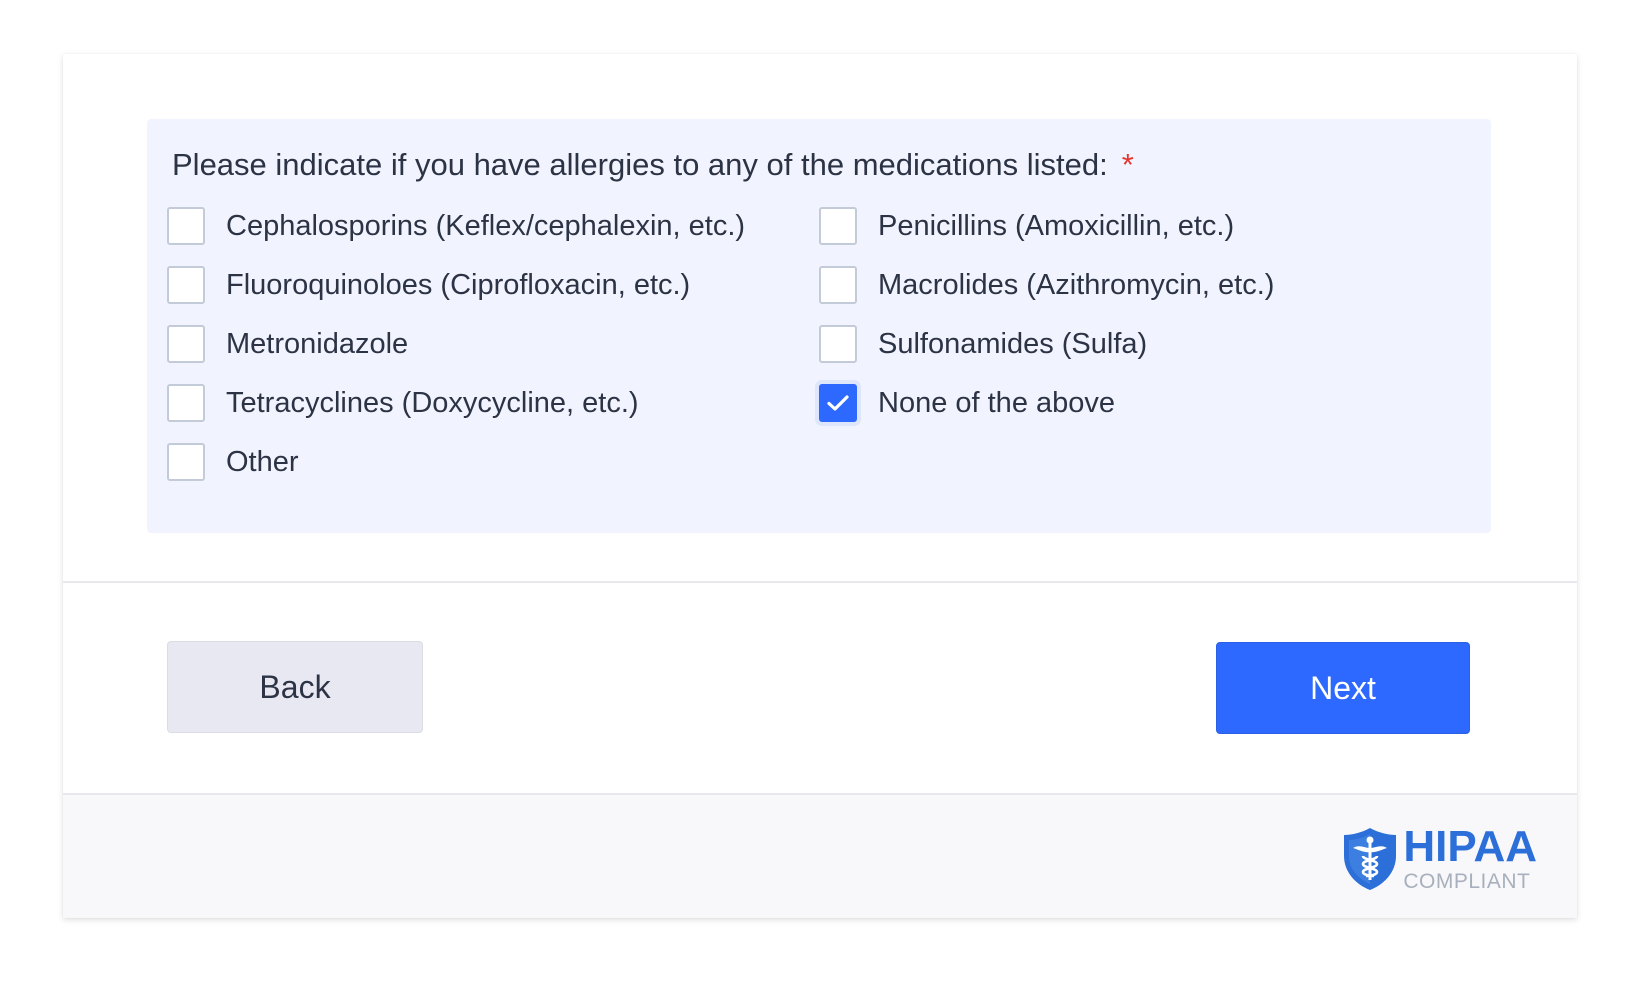  What do you see at coordinates (486, 225) in the screenshot?
I see `option-label: Cephalosporins (Keflex/cephalexin, etc.)` at bounding box center [486, 225].